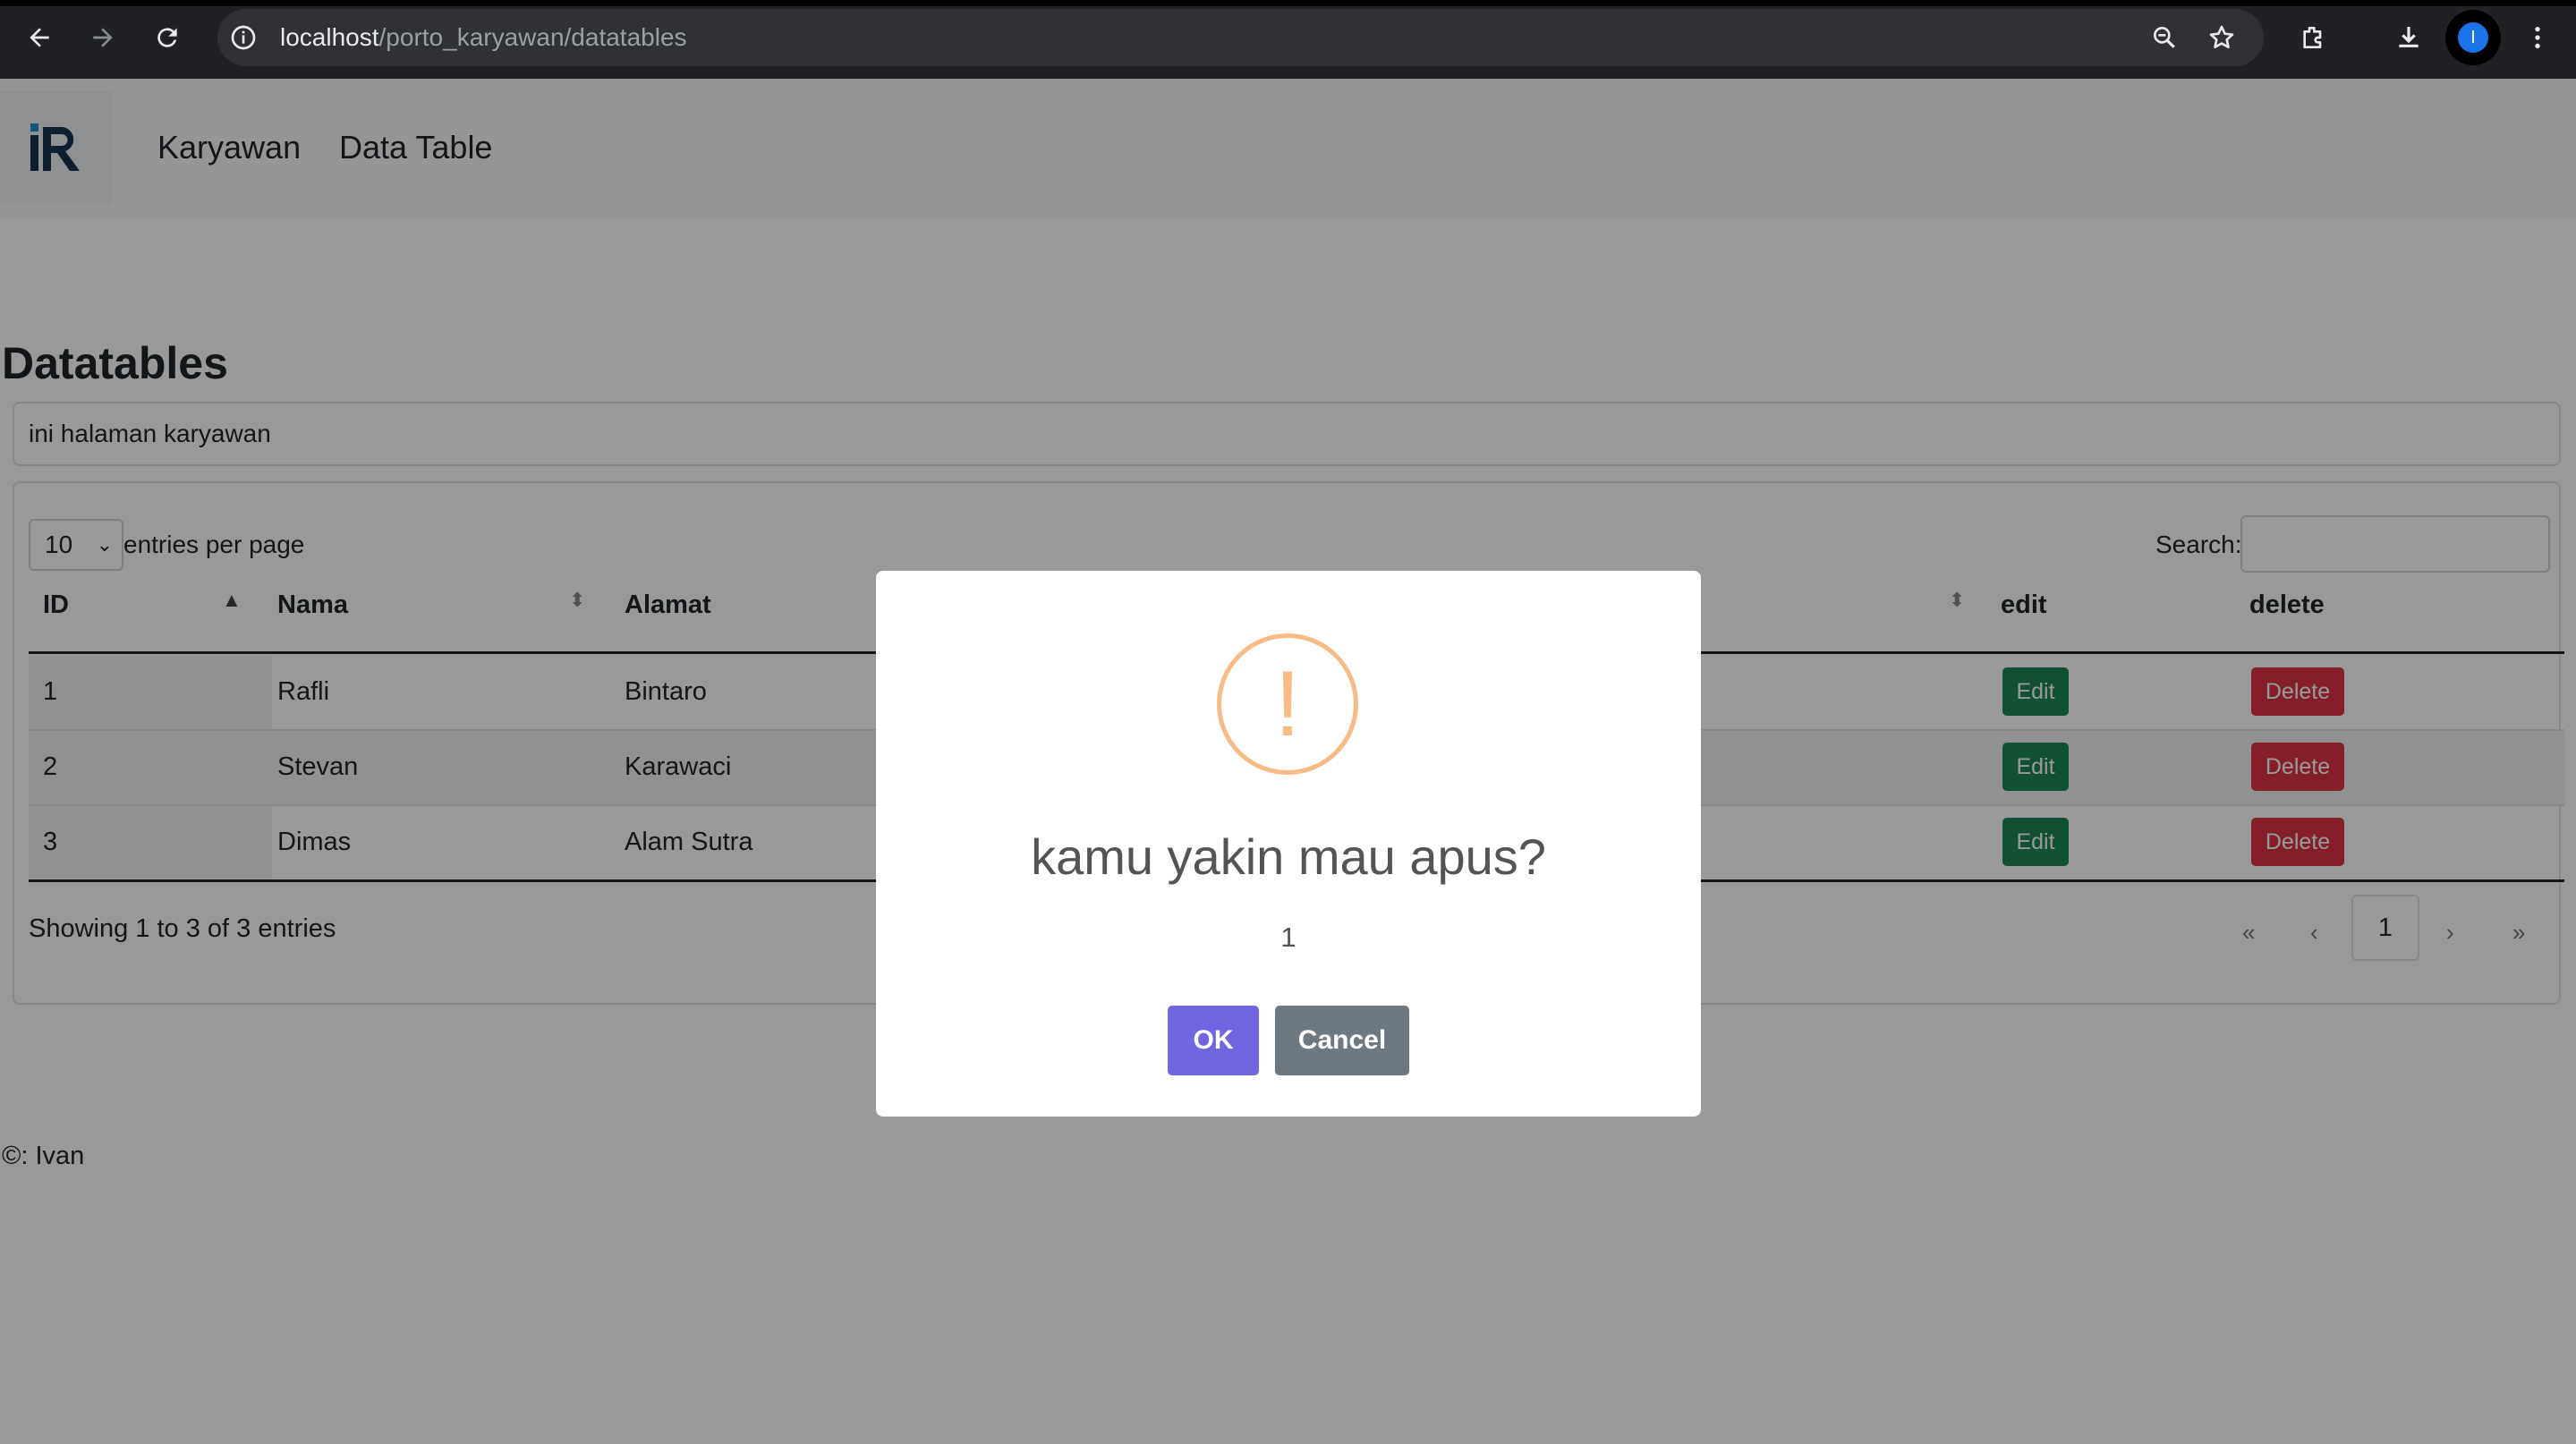 The width and height of the screenshot is (2576, 1444). I want to click on download-icon, so click(2408, 37).